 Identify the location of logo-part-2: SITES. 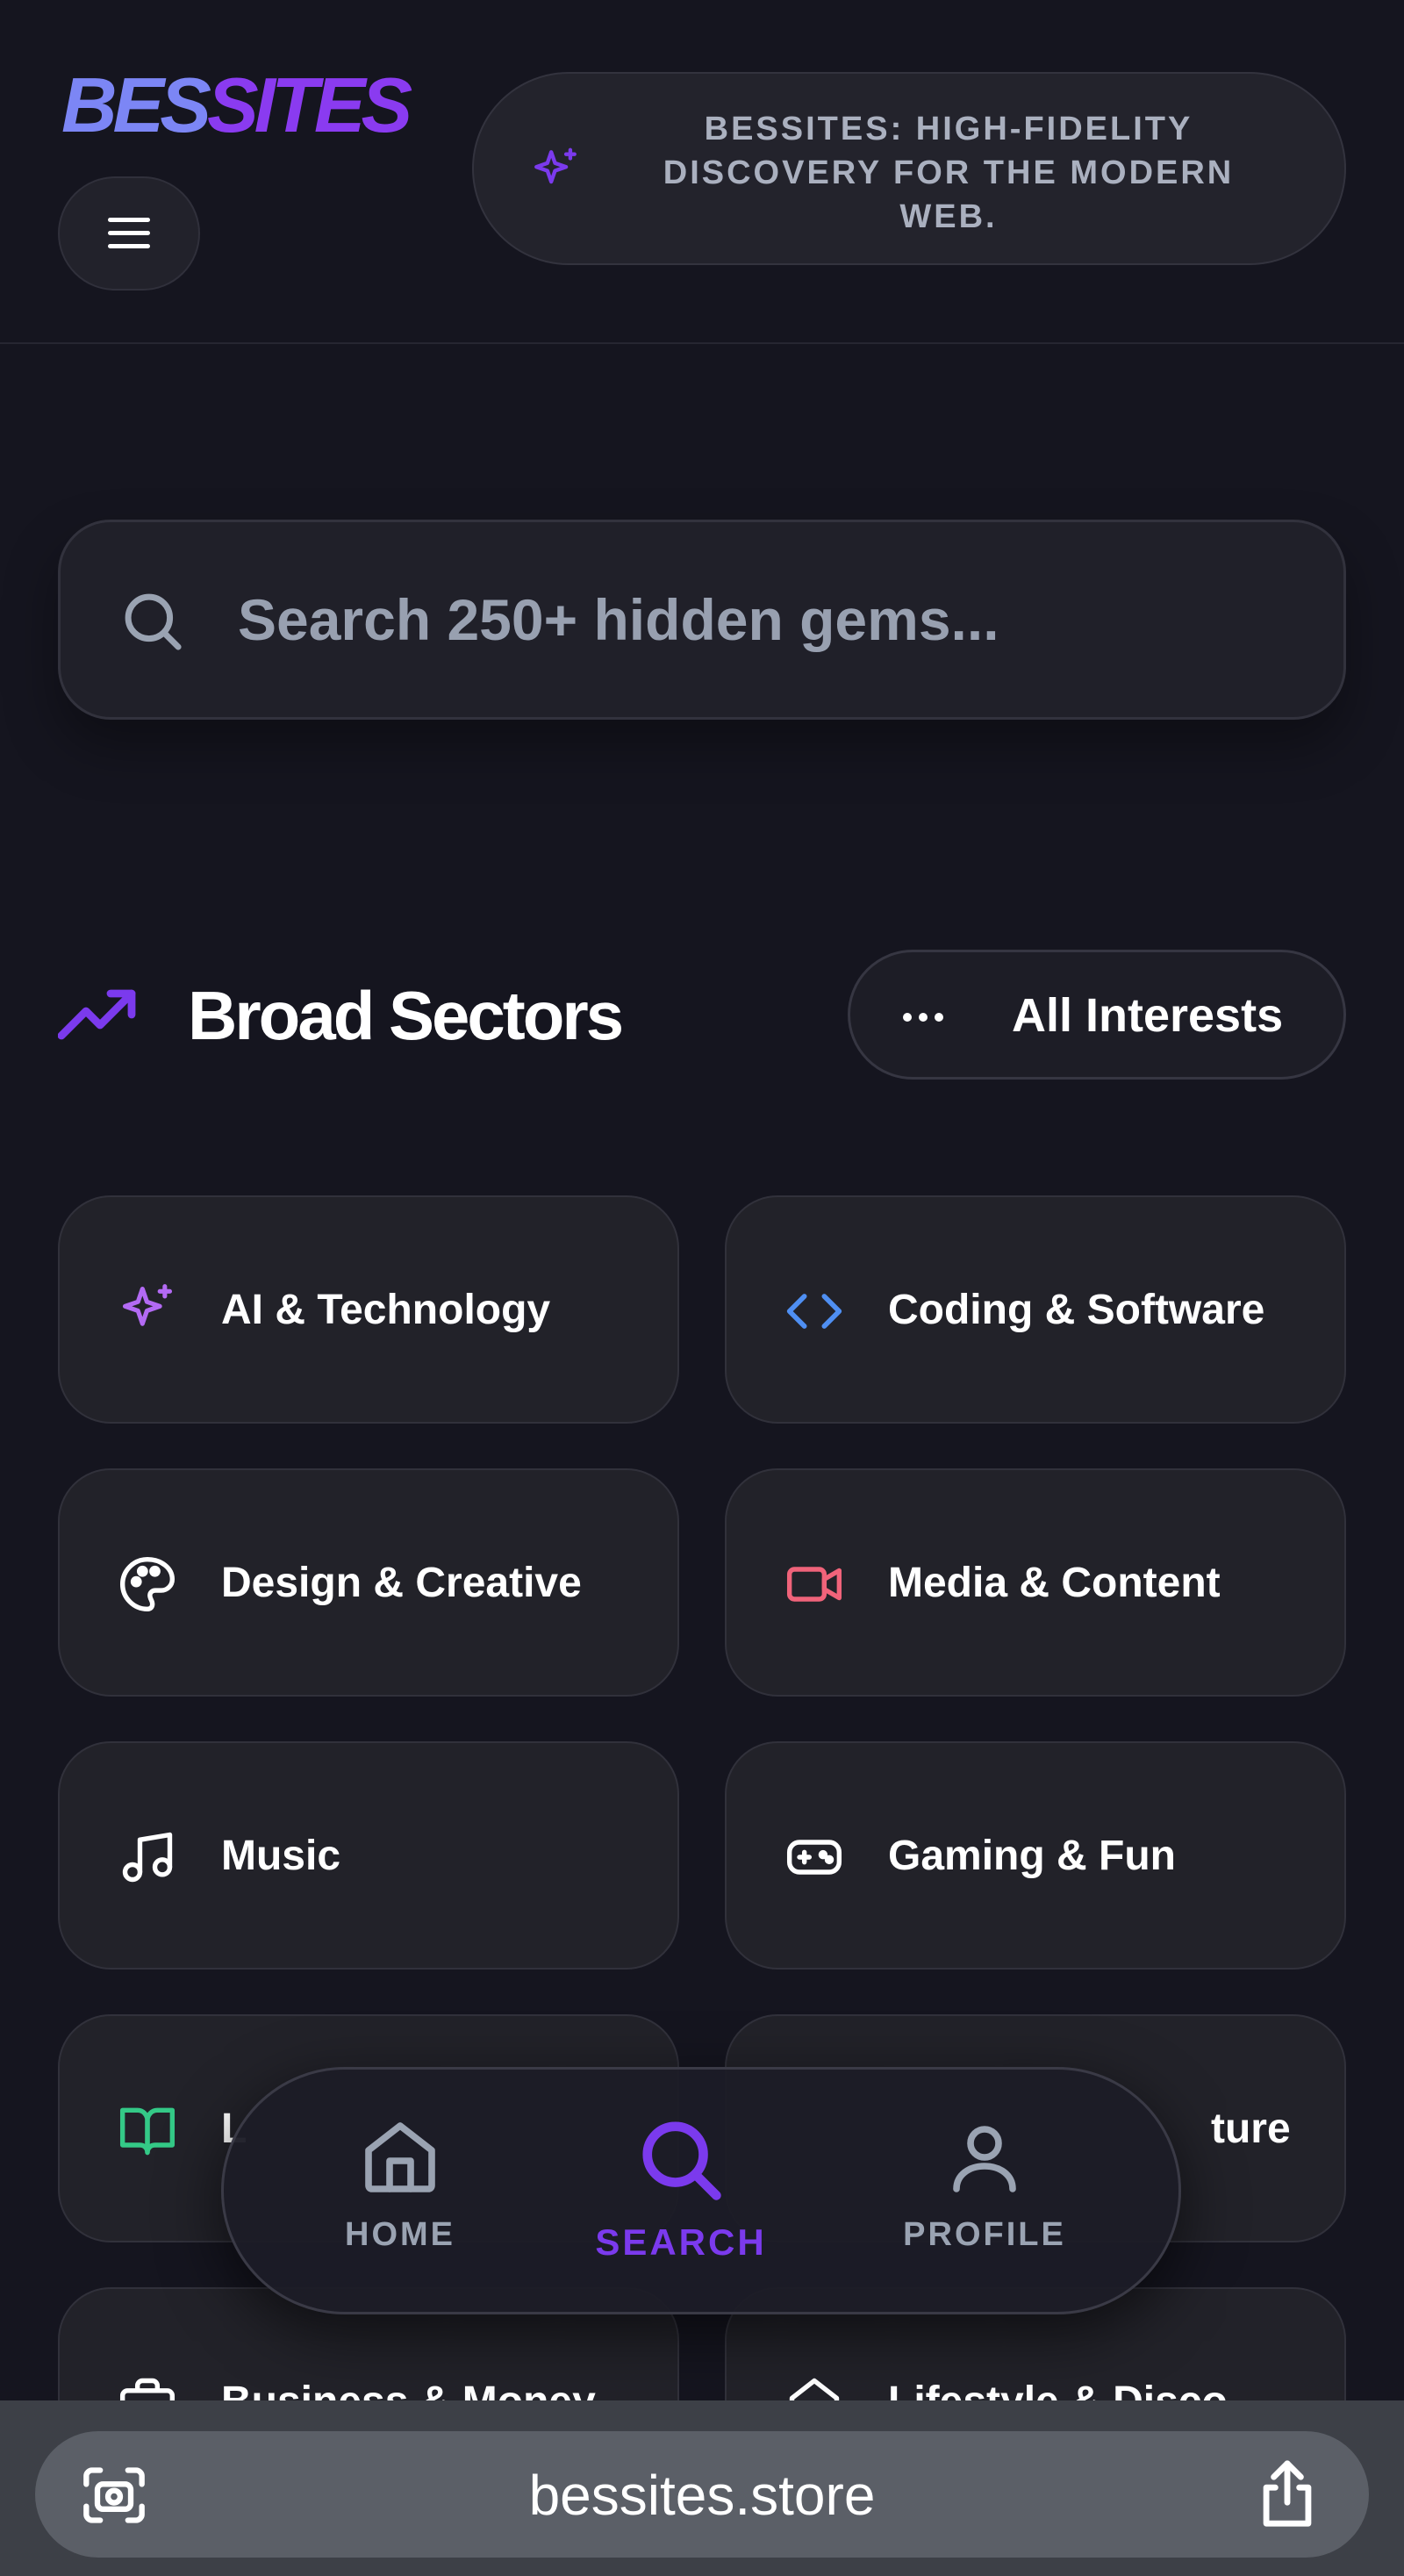
(309, 105).